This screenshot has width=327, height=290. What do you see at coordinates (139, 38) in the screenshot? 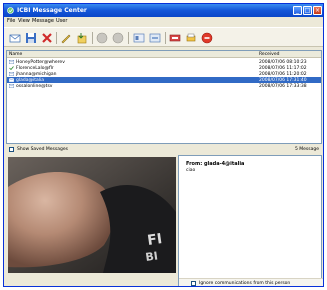
I see `contacts-icon` at bounding box center [139, 38].